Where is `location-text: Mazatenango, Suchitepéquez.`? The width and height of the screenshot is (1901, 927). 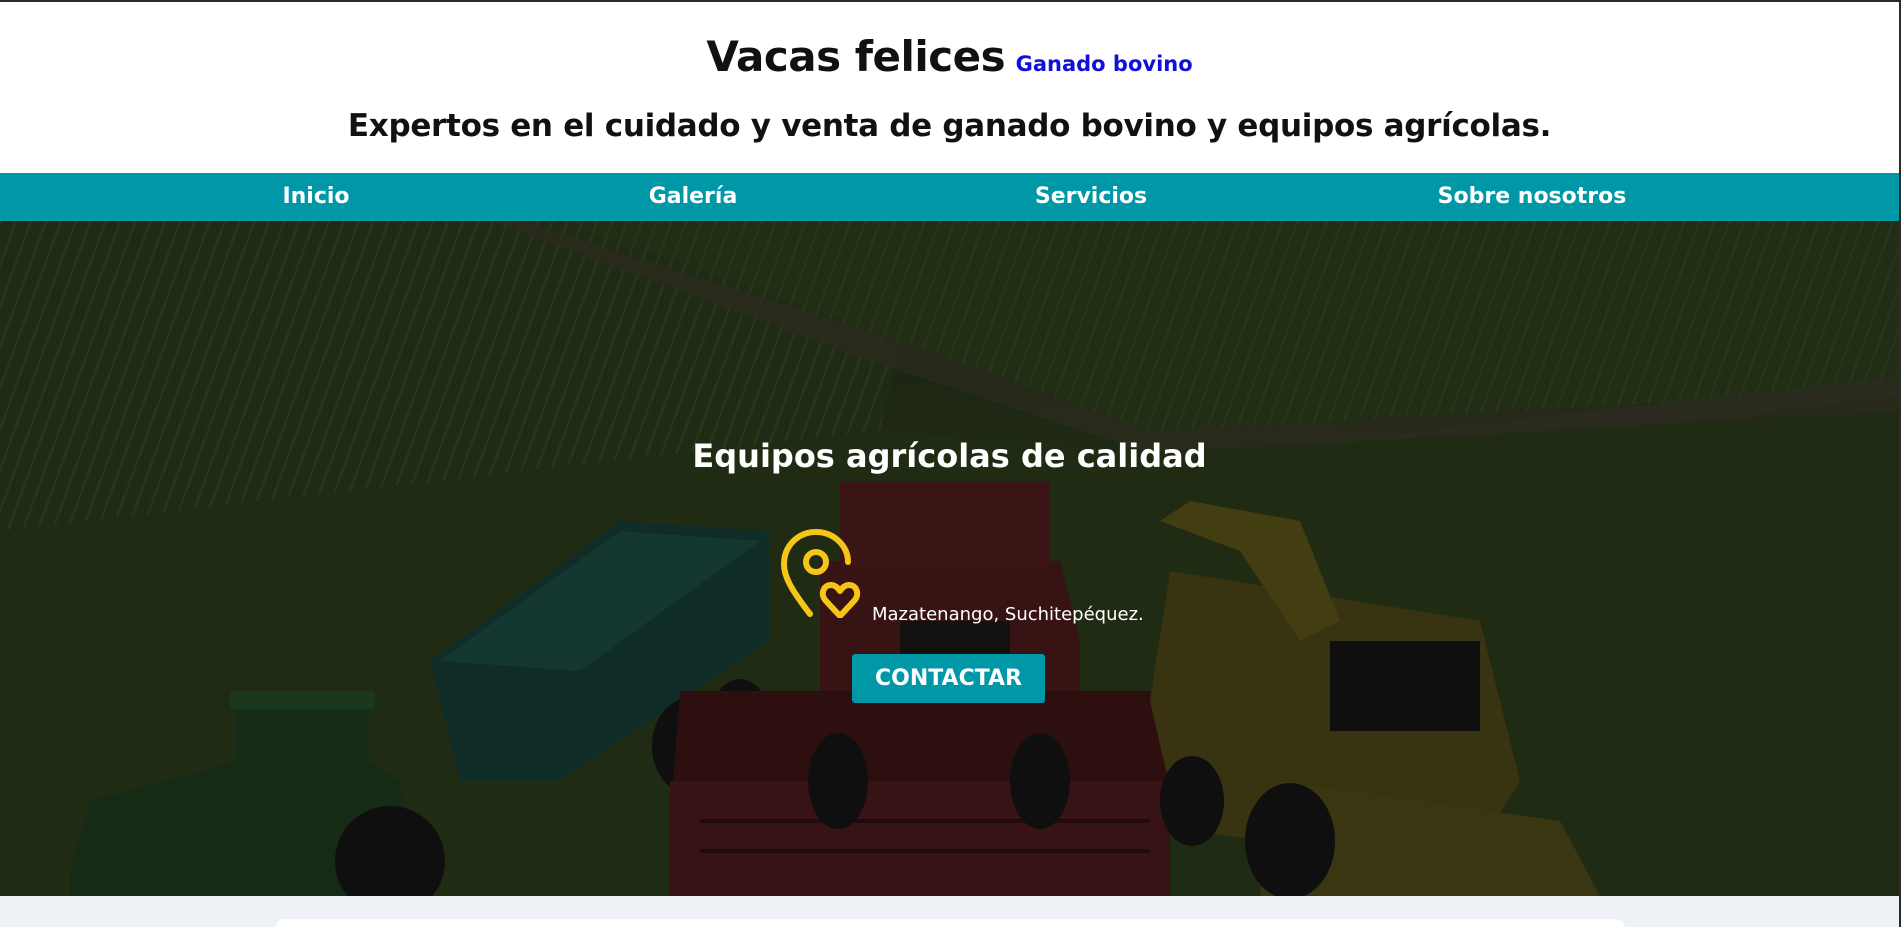 location-text: Mazatenango, Suchitepéquez. is located at coordinates (1008, 614).